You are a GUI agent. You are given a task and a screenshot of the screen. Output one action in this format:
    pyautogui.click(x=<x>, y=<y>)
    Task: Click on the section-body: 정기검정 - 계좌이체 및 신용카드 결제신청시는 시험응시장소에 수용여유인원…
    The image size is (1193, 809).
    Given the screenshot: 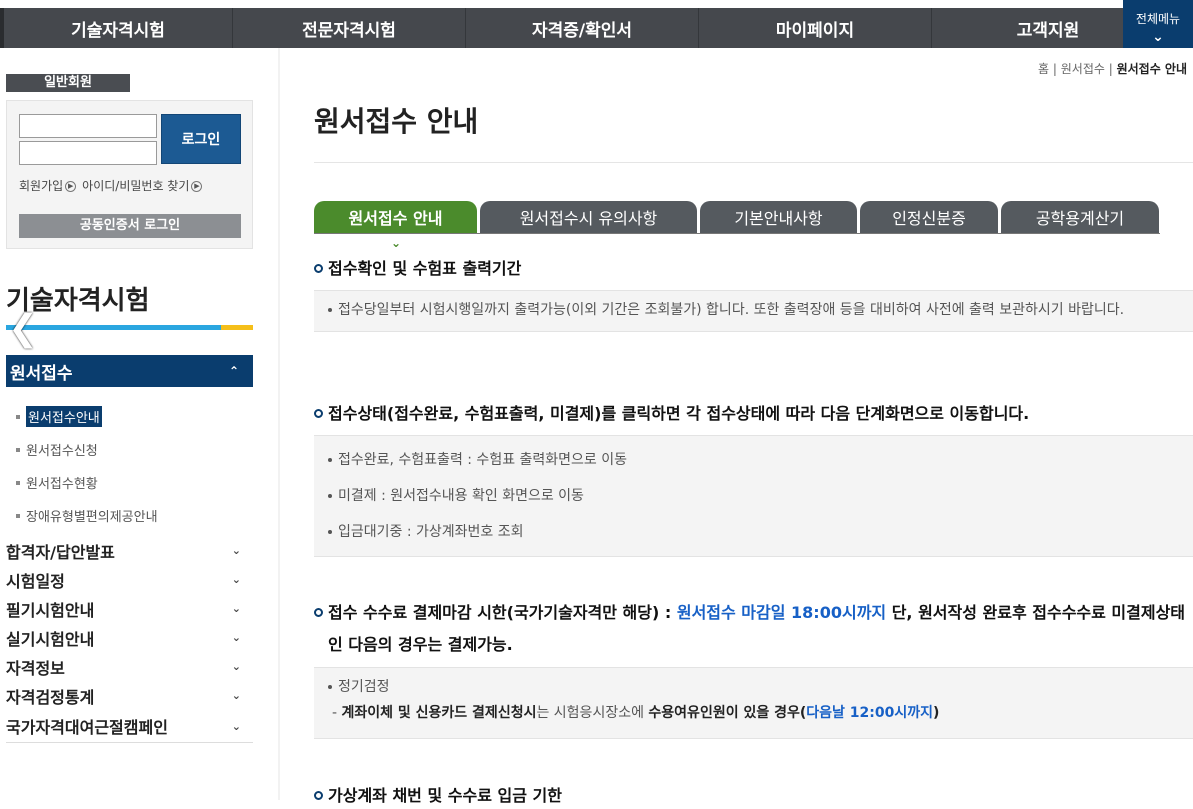 What is the action you would take?
    pyautogui.click(x=753, y=703)
    